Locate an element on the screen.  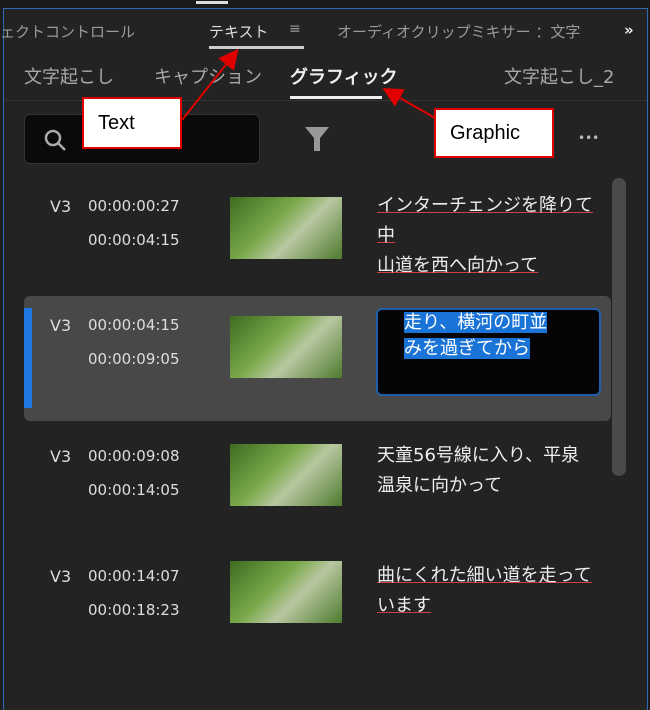
callout-graphic: Graphic is located at coordinates (494, 133).